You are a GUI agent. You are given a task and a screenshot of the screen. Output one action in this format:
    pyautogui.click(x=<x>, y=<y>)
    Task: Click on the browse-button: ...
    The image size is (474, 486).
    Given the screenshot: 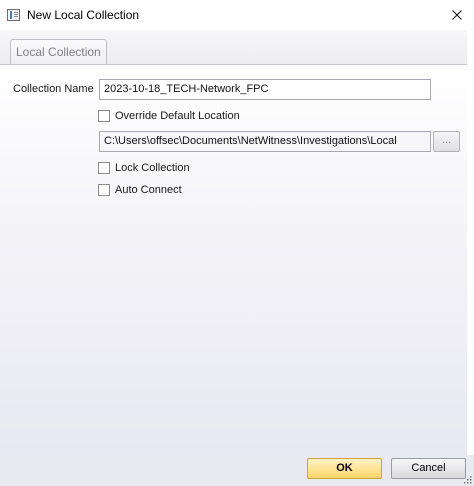 What is the action you would take?
    pyautogui.click(x=446, y=141)
    